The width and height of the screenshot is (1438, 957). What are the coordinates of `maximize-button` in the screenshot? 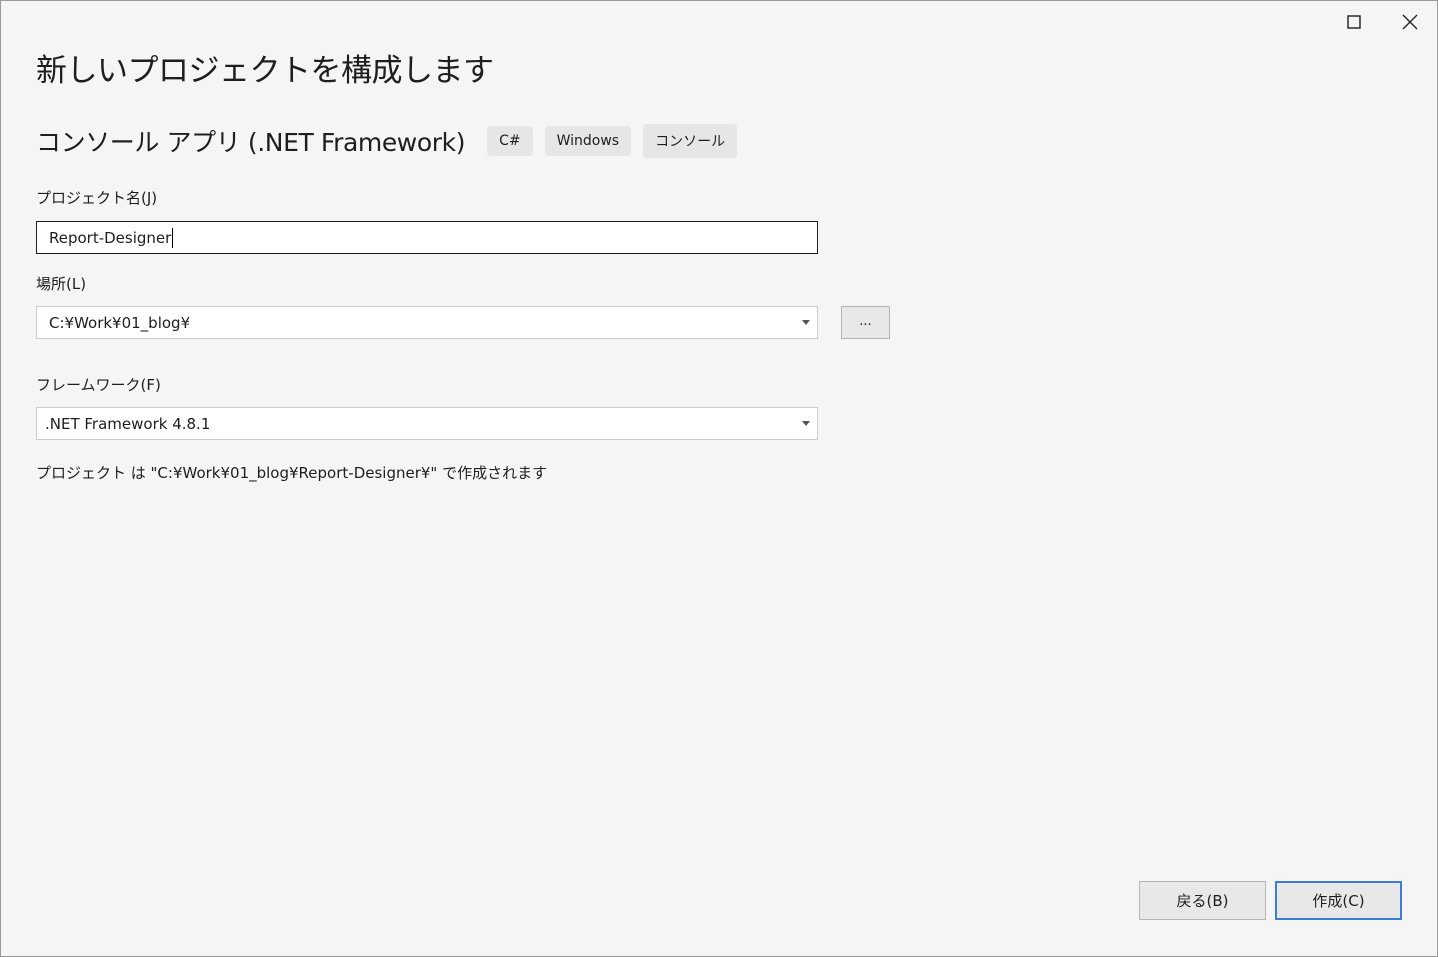 It's located at (1354, 22).